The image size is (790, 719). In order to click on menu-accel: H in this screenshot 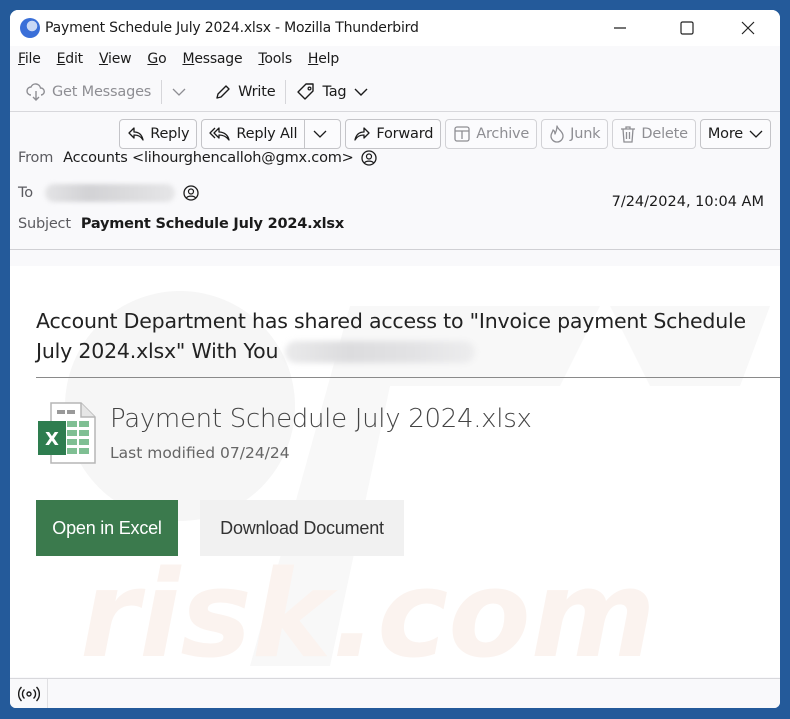, I will do `click(313, 59)`.